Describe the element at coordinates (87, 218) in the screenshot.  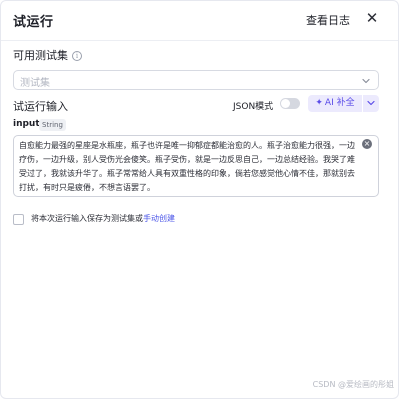
I see `save-option-label: 将本次运行输入保存为测试集或` at that location.